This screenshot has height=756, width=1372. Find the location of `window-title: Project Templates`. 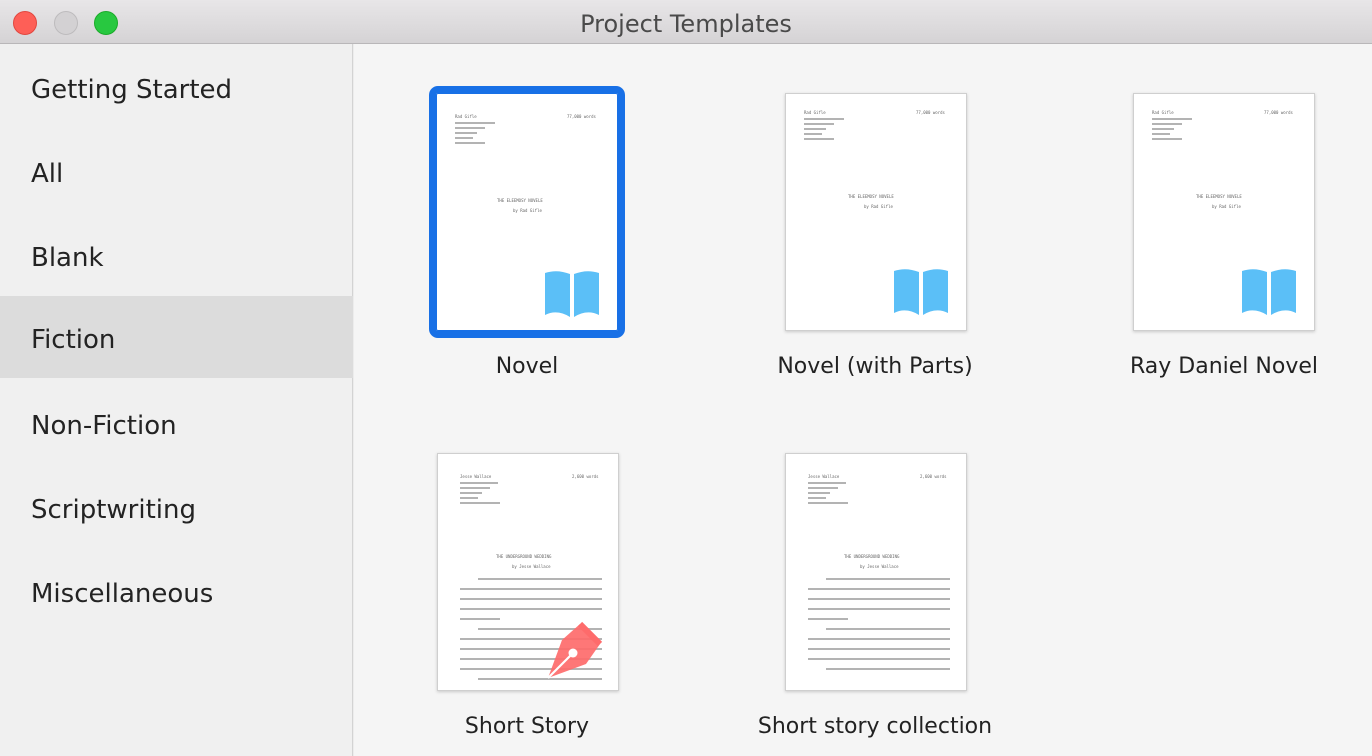

window-title: Project Templates is located at coordinates (686, 24).